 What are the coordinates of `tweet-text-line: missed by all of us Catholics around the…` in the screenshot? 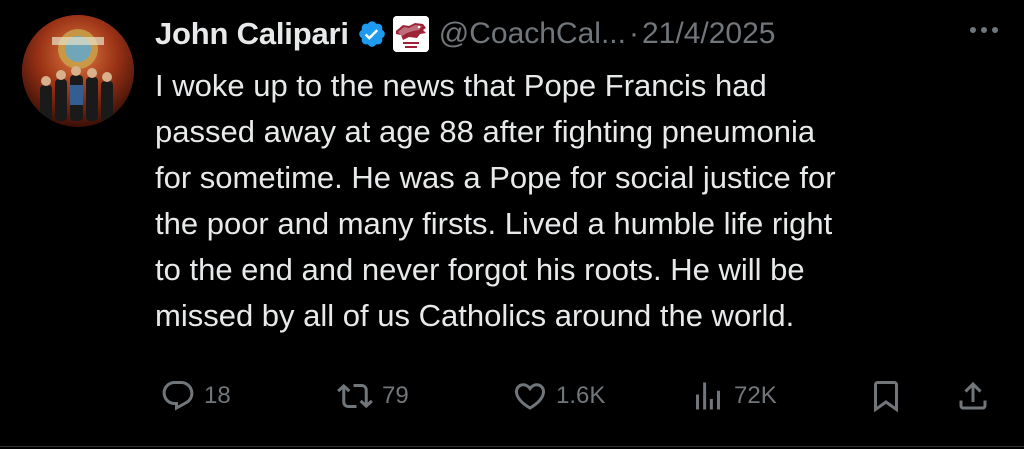 It's located at (475, 315).